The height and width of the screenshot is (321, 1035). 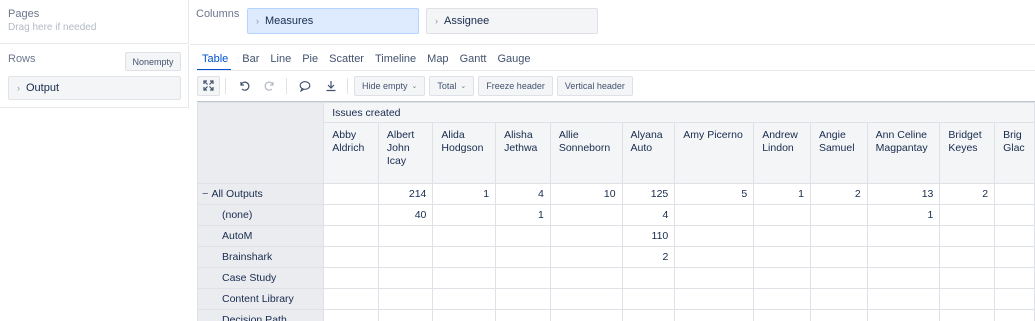 What do you see at coordinates (523, 194) in the screenshot?
I see `table-cell: 4` at bounding box center [523, 194].